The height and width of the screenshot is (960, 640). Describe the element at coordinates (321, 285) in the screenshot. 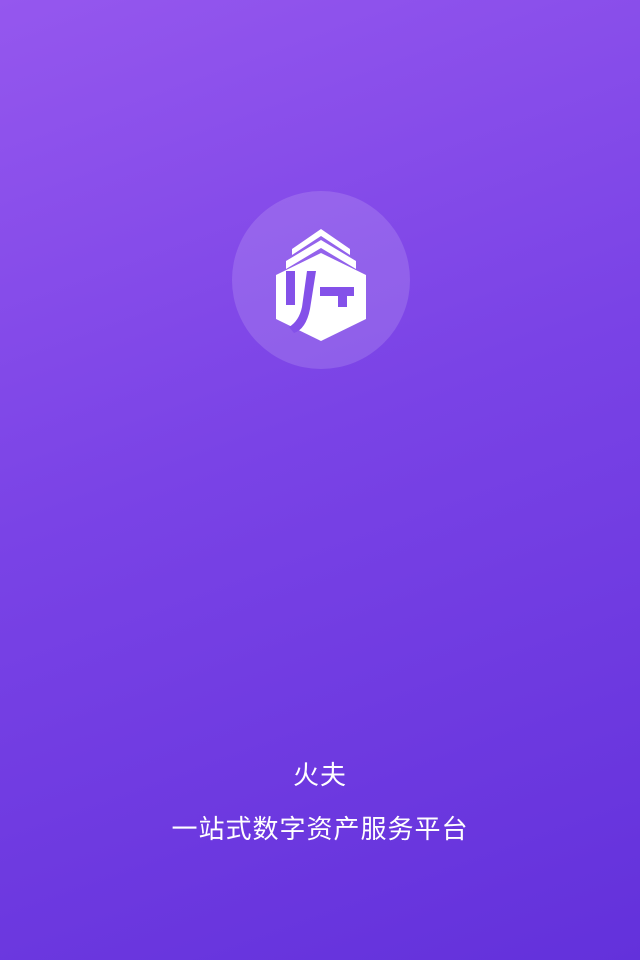

I see `huofu-logo-icon` at that location.